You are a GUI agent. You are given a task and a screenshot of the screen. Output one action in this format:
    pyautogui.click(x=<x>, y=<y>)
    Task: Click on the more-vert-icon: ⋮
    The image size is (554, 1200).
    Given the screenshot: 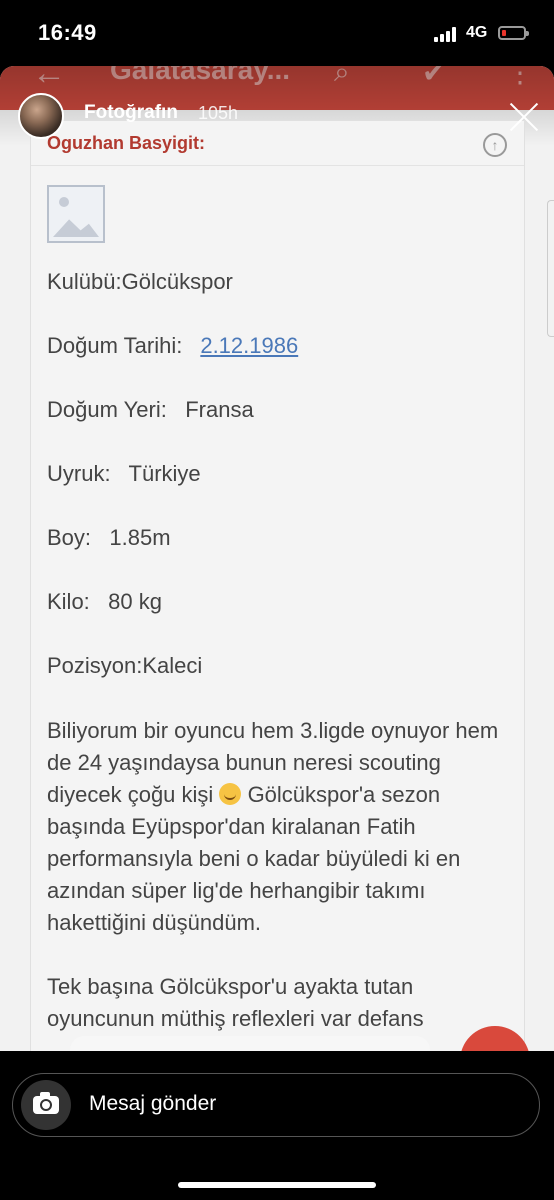 What is the action you would take?
    pyautogui.click(x=520, y=77)
    